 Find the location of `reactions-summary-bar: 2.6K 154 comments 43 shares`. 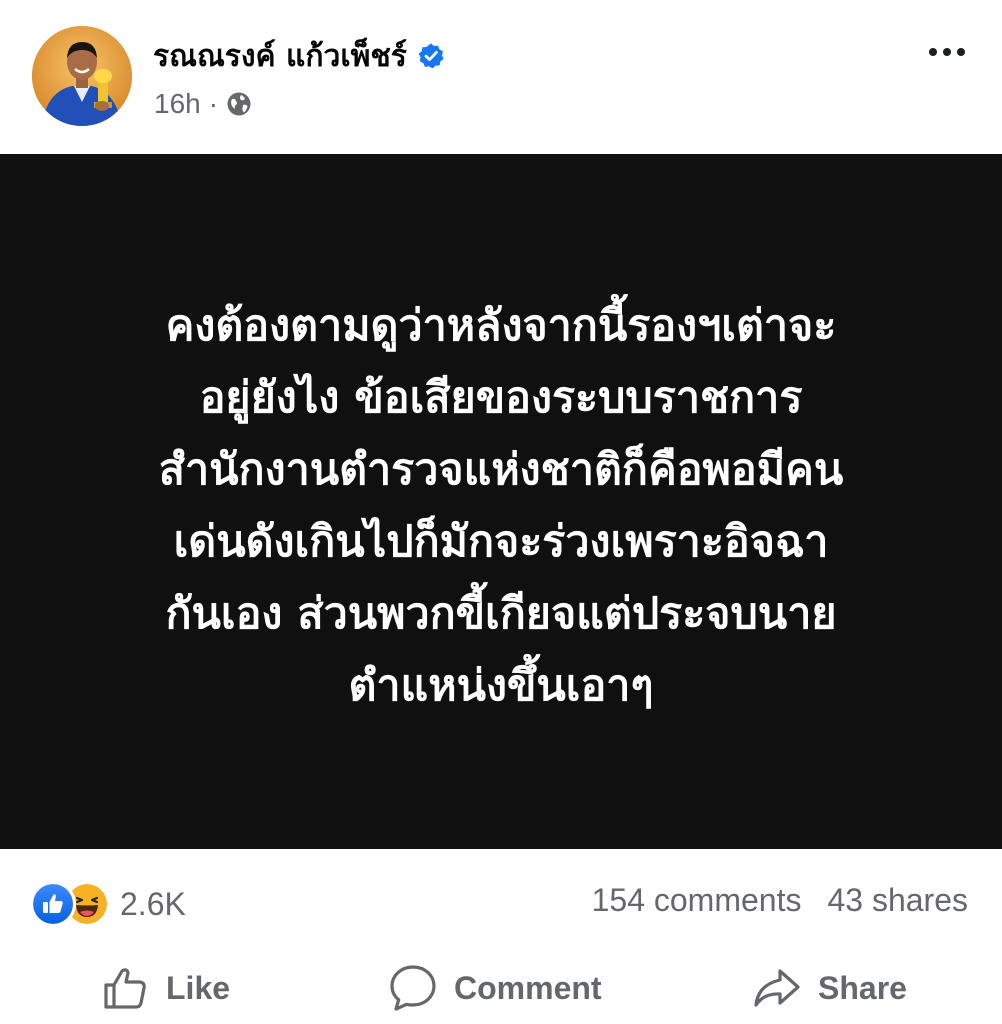

reactions-summary-bar: 2.6K 154 comments 43 shares is located at coordinates (501, 899).